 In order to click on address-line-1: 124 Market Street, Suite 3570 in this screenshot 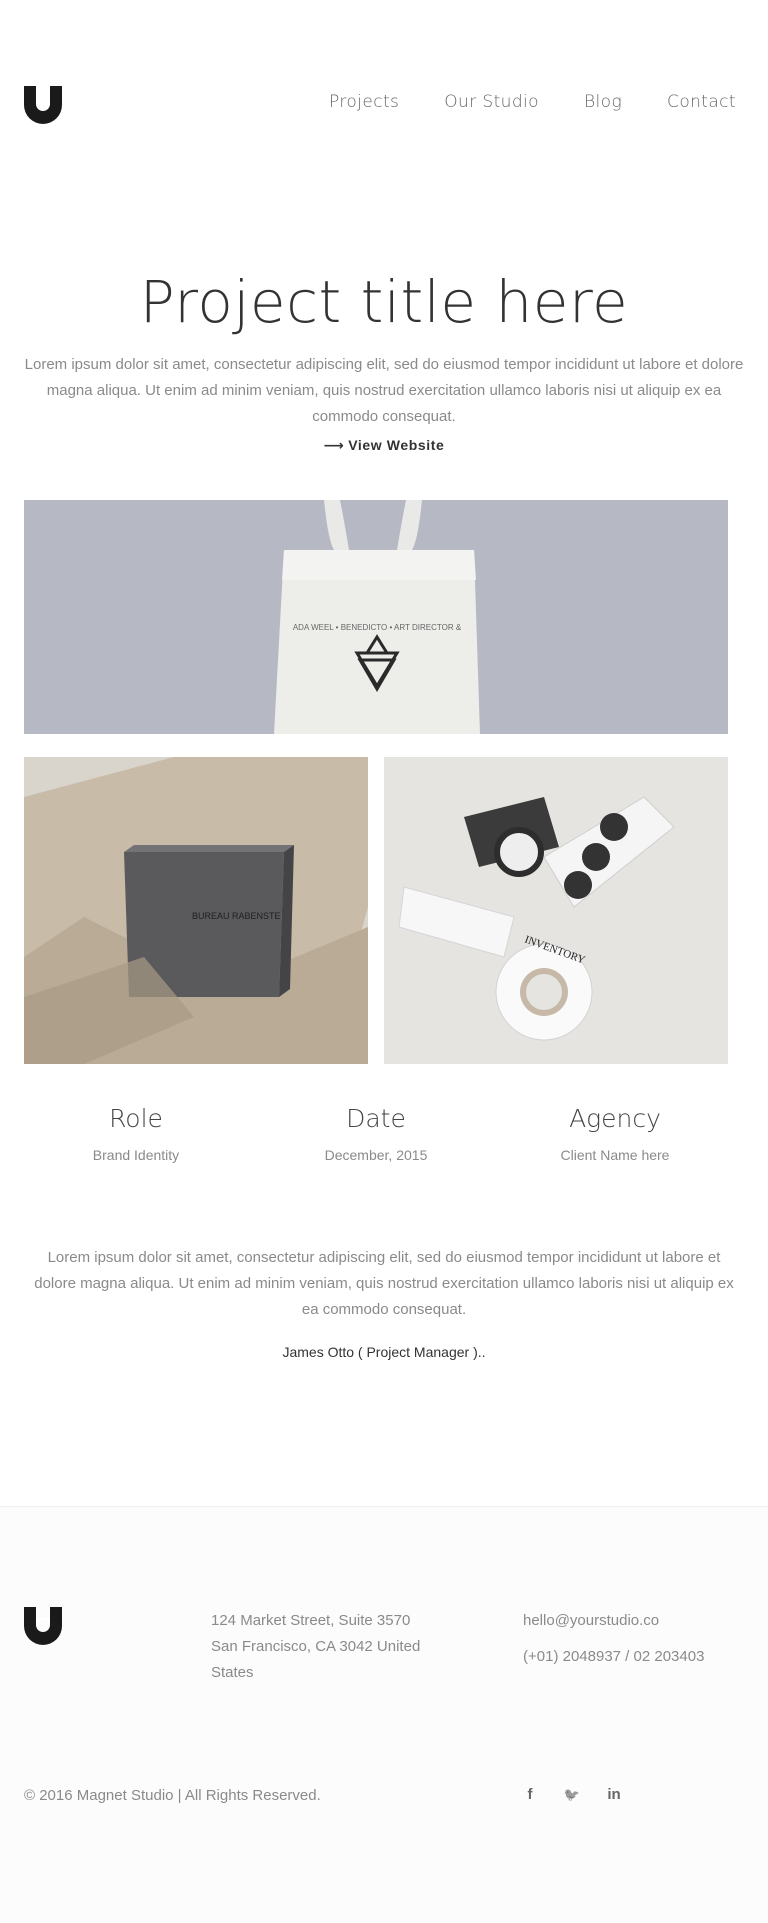, I will do `click(311, 1620)`.